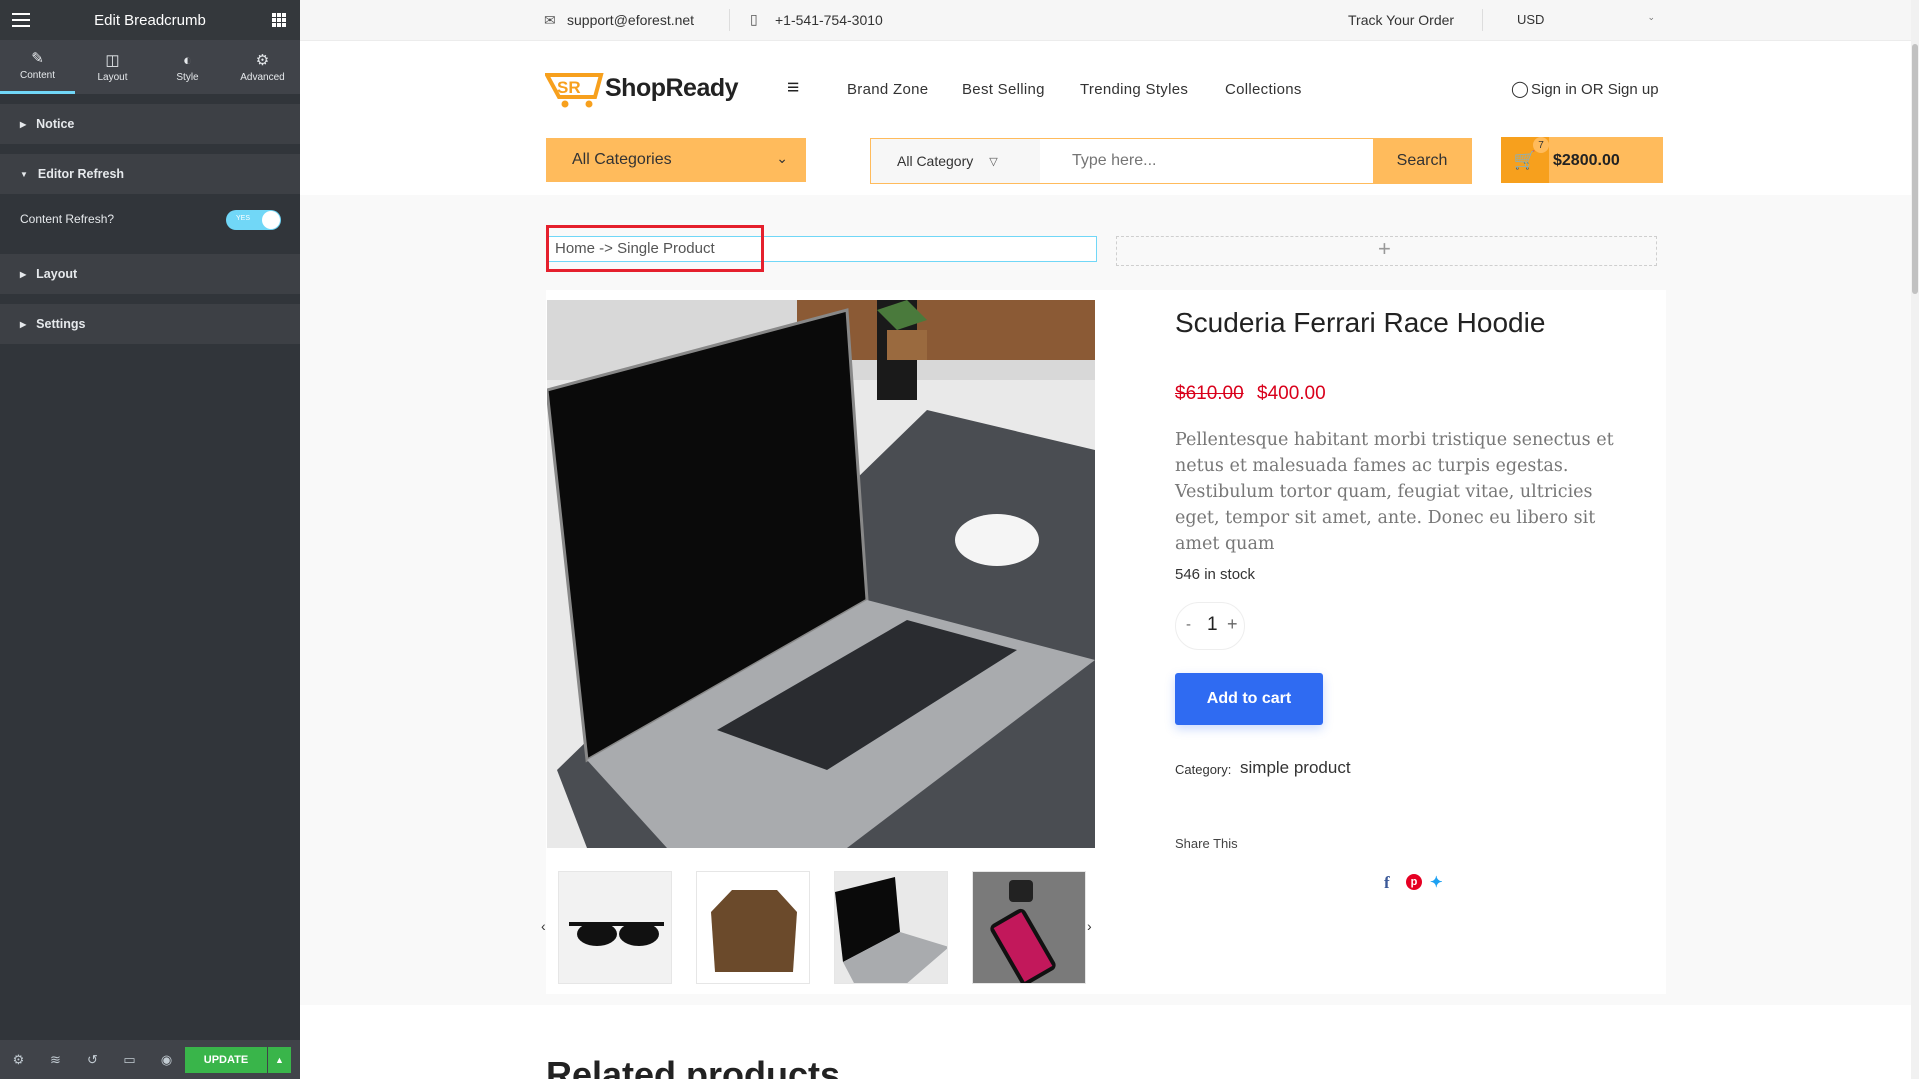  What do you see at coordinates (1582, 20) in the screenshot?
I see `currency-select: USD ⌄` at bounding box center [1582, 20].